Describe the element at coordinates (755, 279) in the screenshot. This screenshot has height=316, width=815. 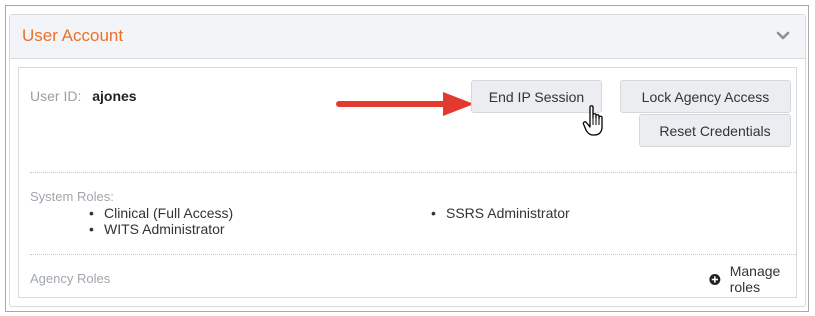
I see `manage-roles-label: Manage roles` at that location.